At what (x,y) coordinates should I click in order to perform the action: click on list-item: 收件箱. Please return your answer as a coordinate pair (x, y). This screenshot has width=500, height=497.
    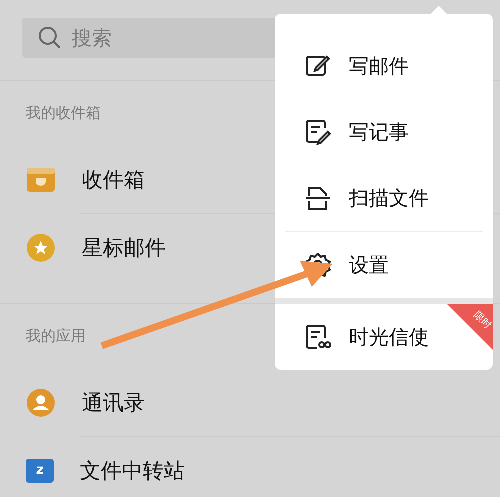
    Looking at the image, I should click on (113, 180).